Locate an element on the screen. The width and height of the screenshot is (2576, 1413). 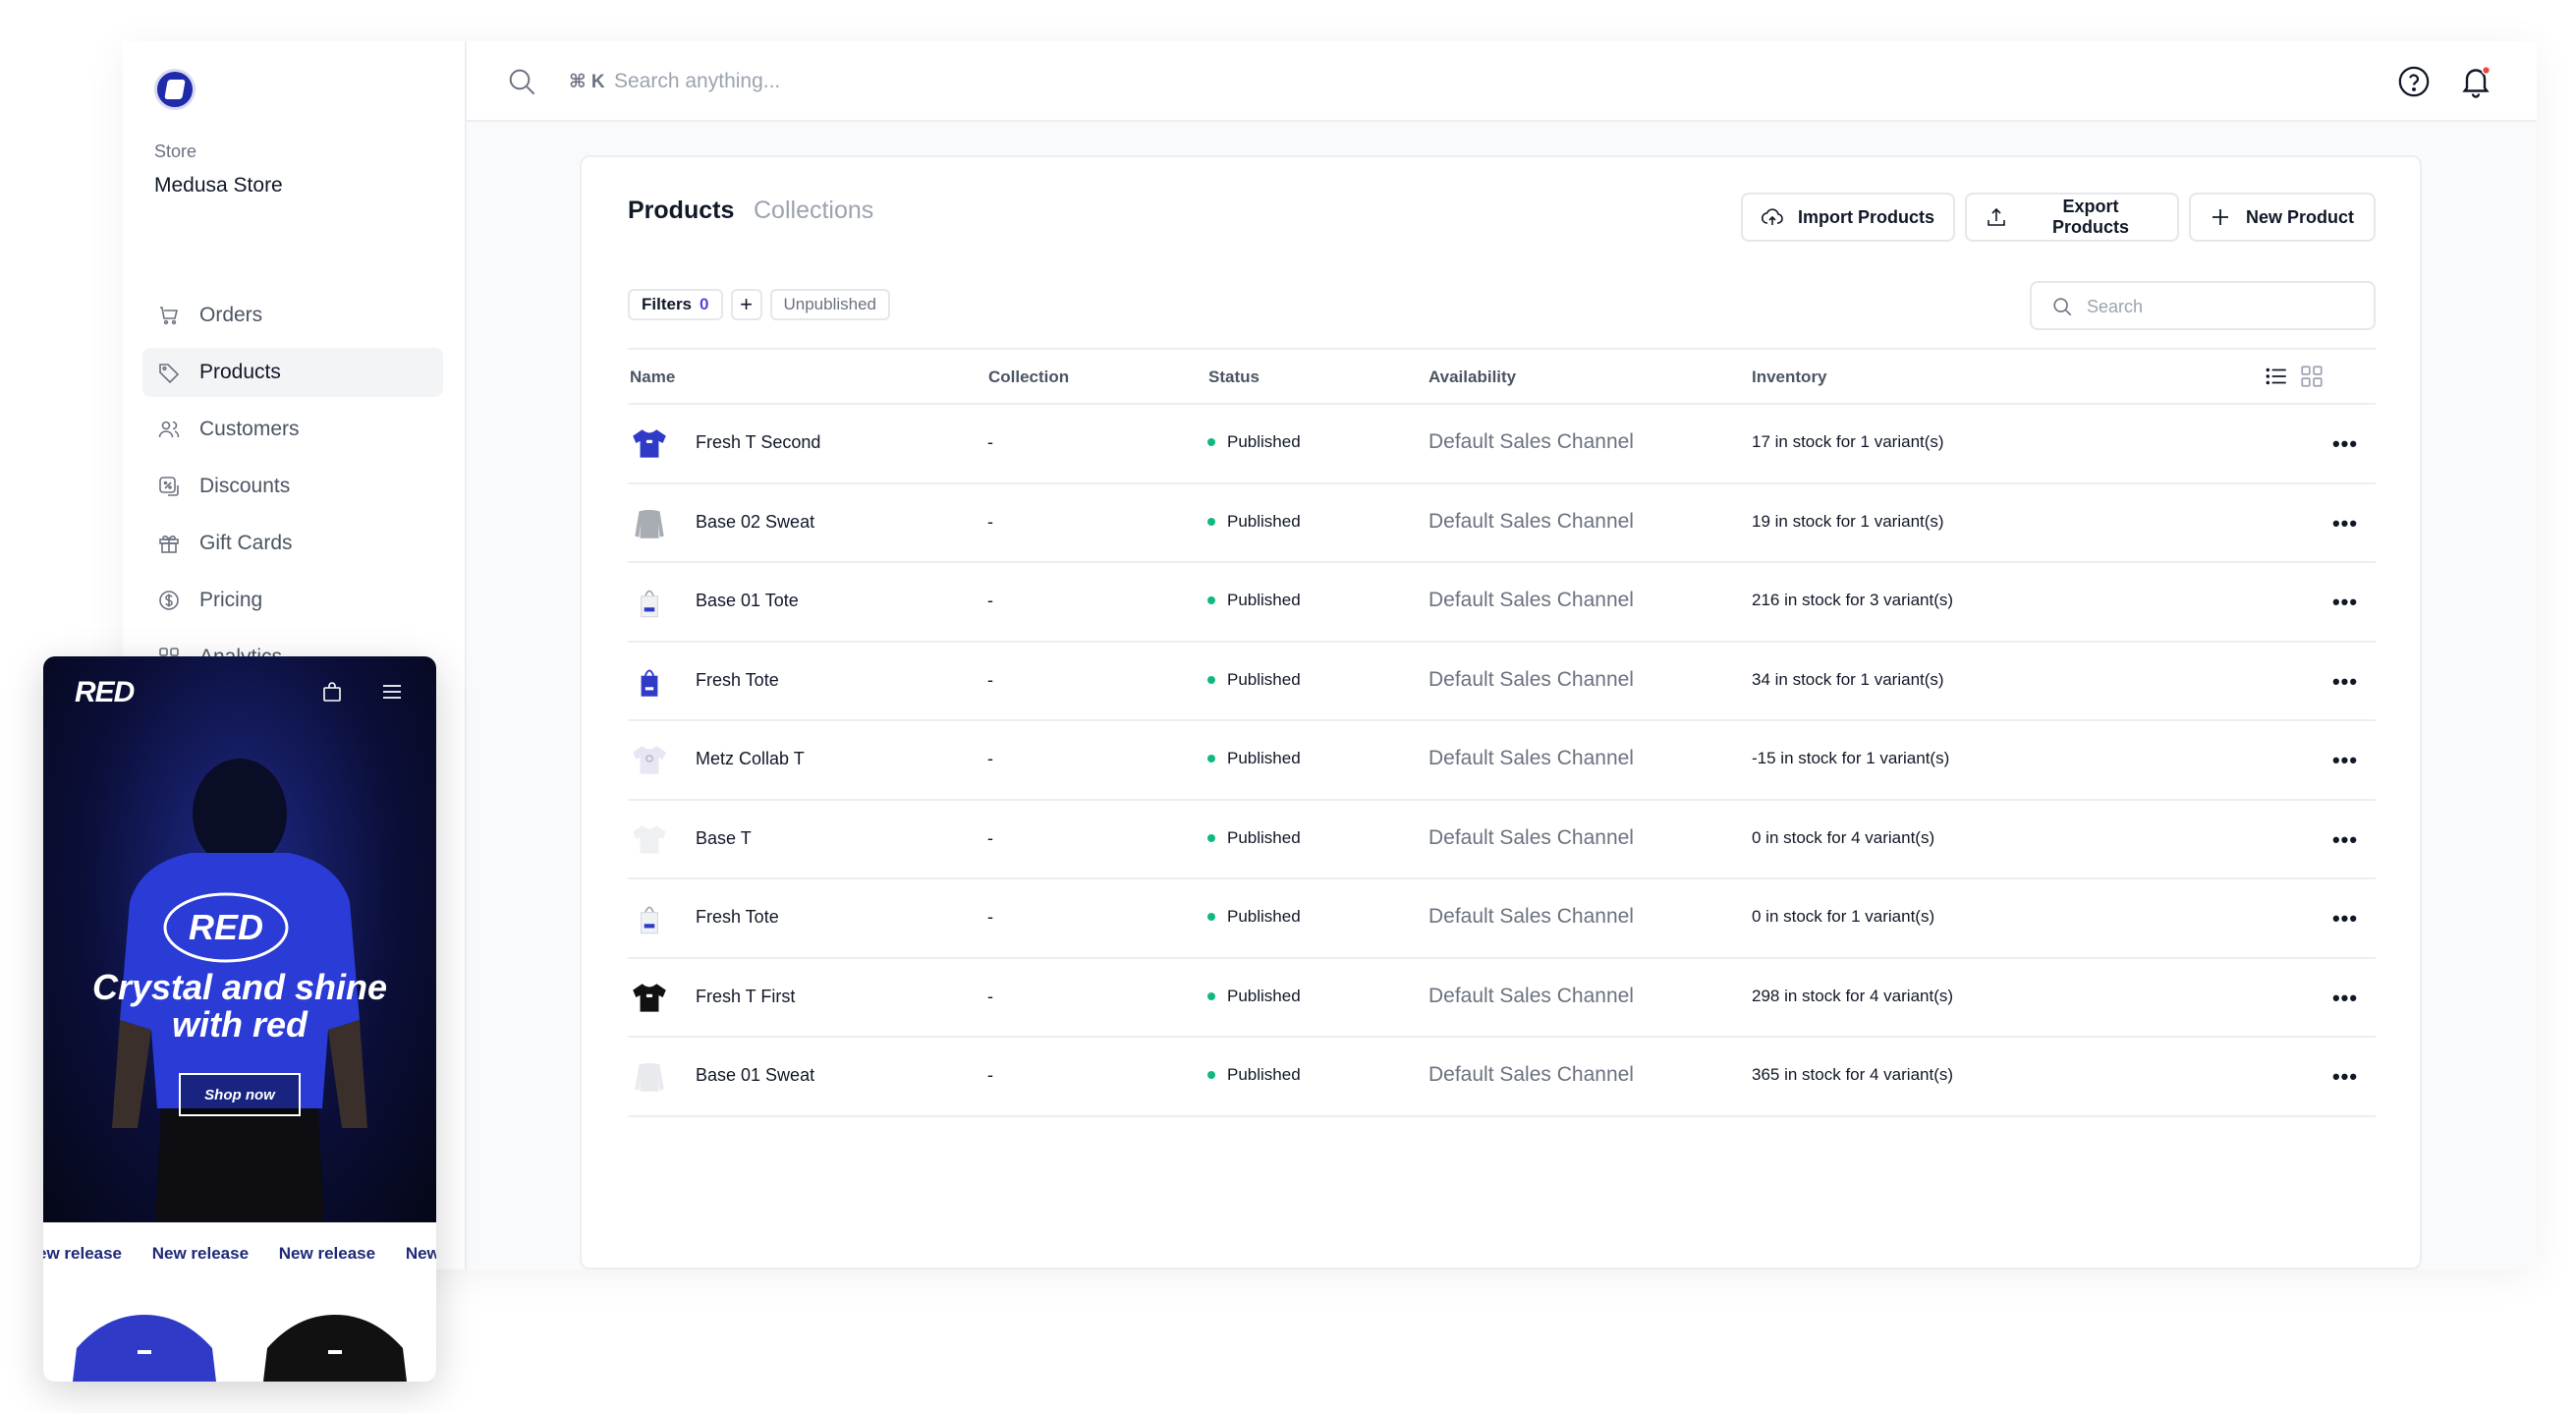
column-header-status: Status is located at coordinates (1234, 377).